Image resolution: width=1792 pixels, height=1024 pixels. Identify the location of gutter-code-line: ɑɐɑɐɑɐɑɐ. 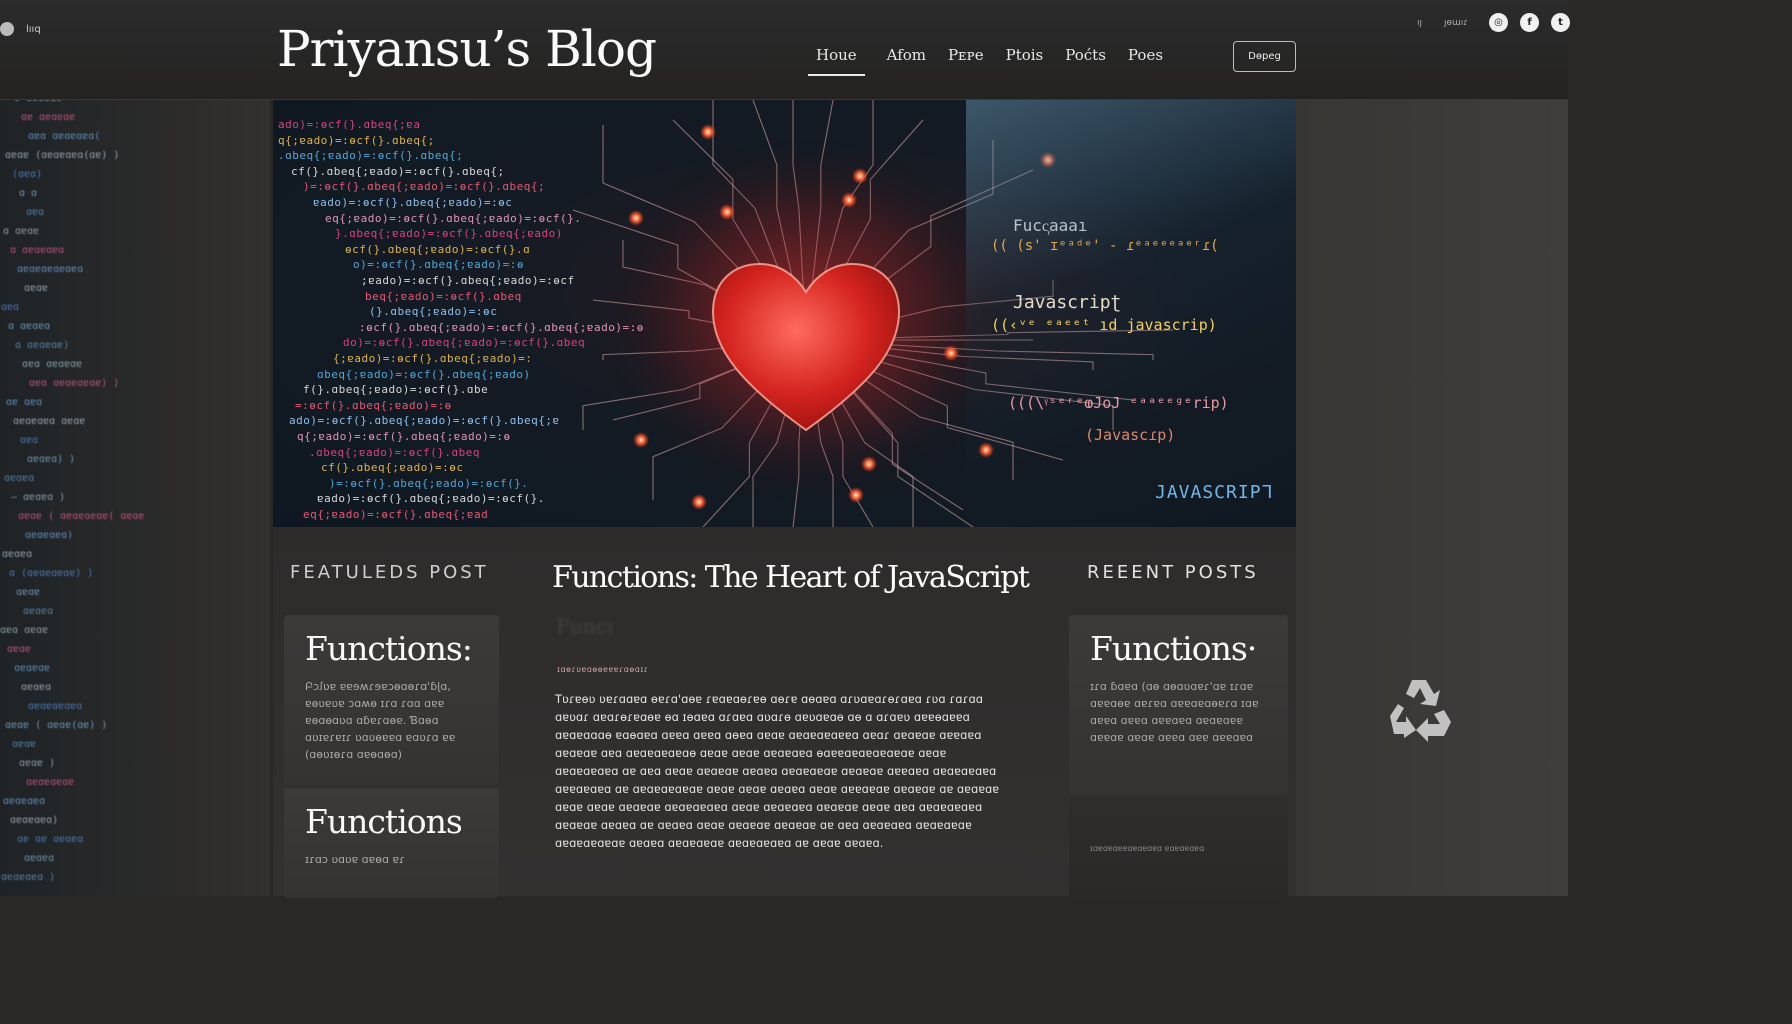
(50, 782).